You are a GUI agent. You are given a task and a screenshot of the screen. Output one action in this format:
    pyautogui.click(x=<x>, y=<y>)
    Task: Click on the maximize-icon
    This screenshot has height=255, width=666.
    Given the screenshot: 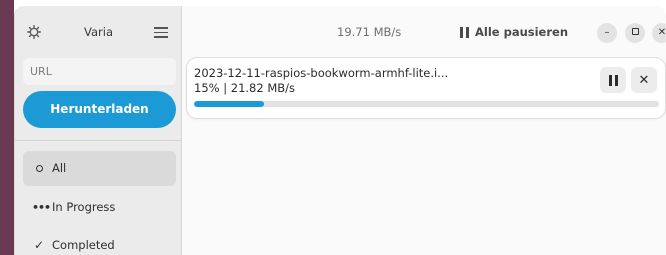 What is the action you would take?
    pyautogui.click(x=635, y=33)
    